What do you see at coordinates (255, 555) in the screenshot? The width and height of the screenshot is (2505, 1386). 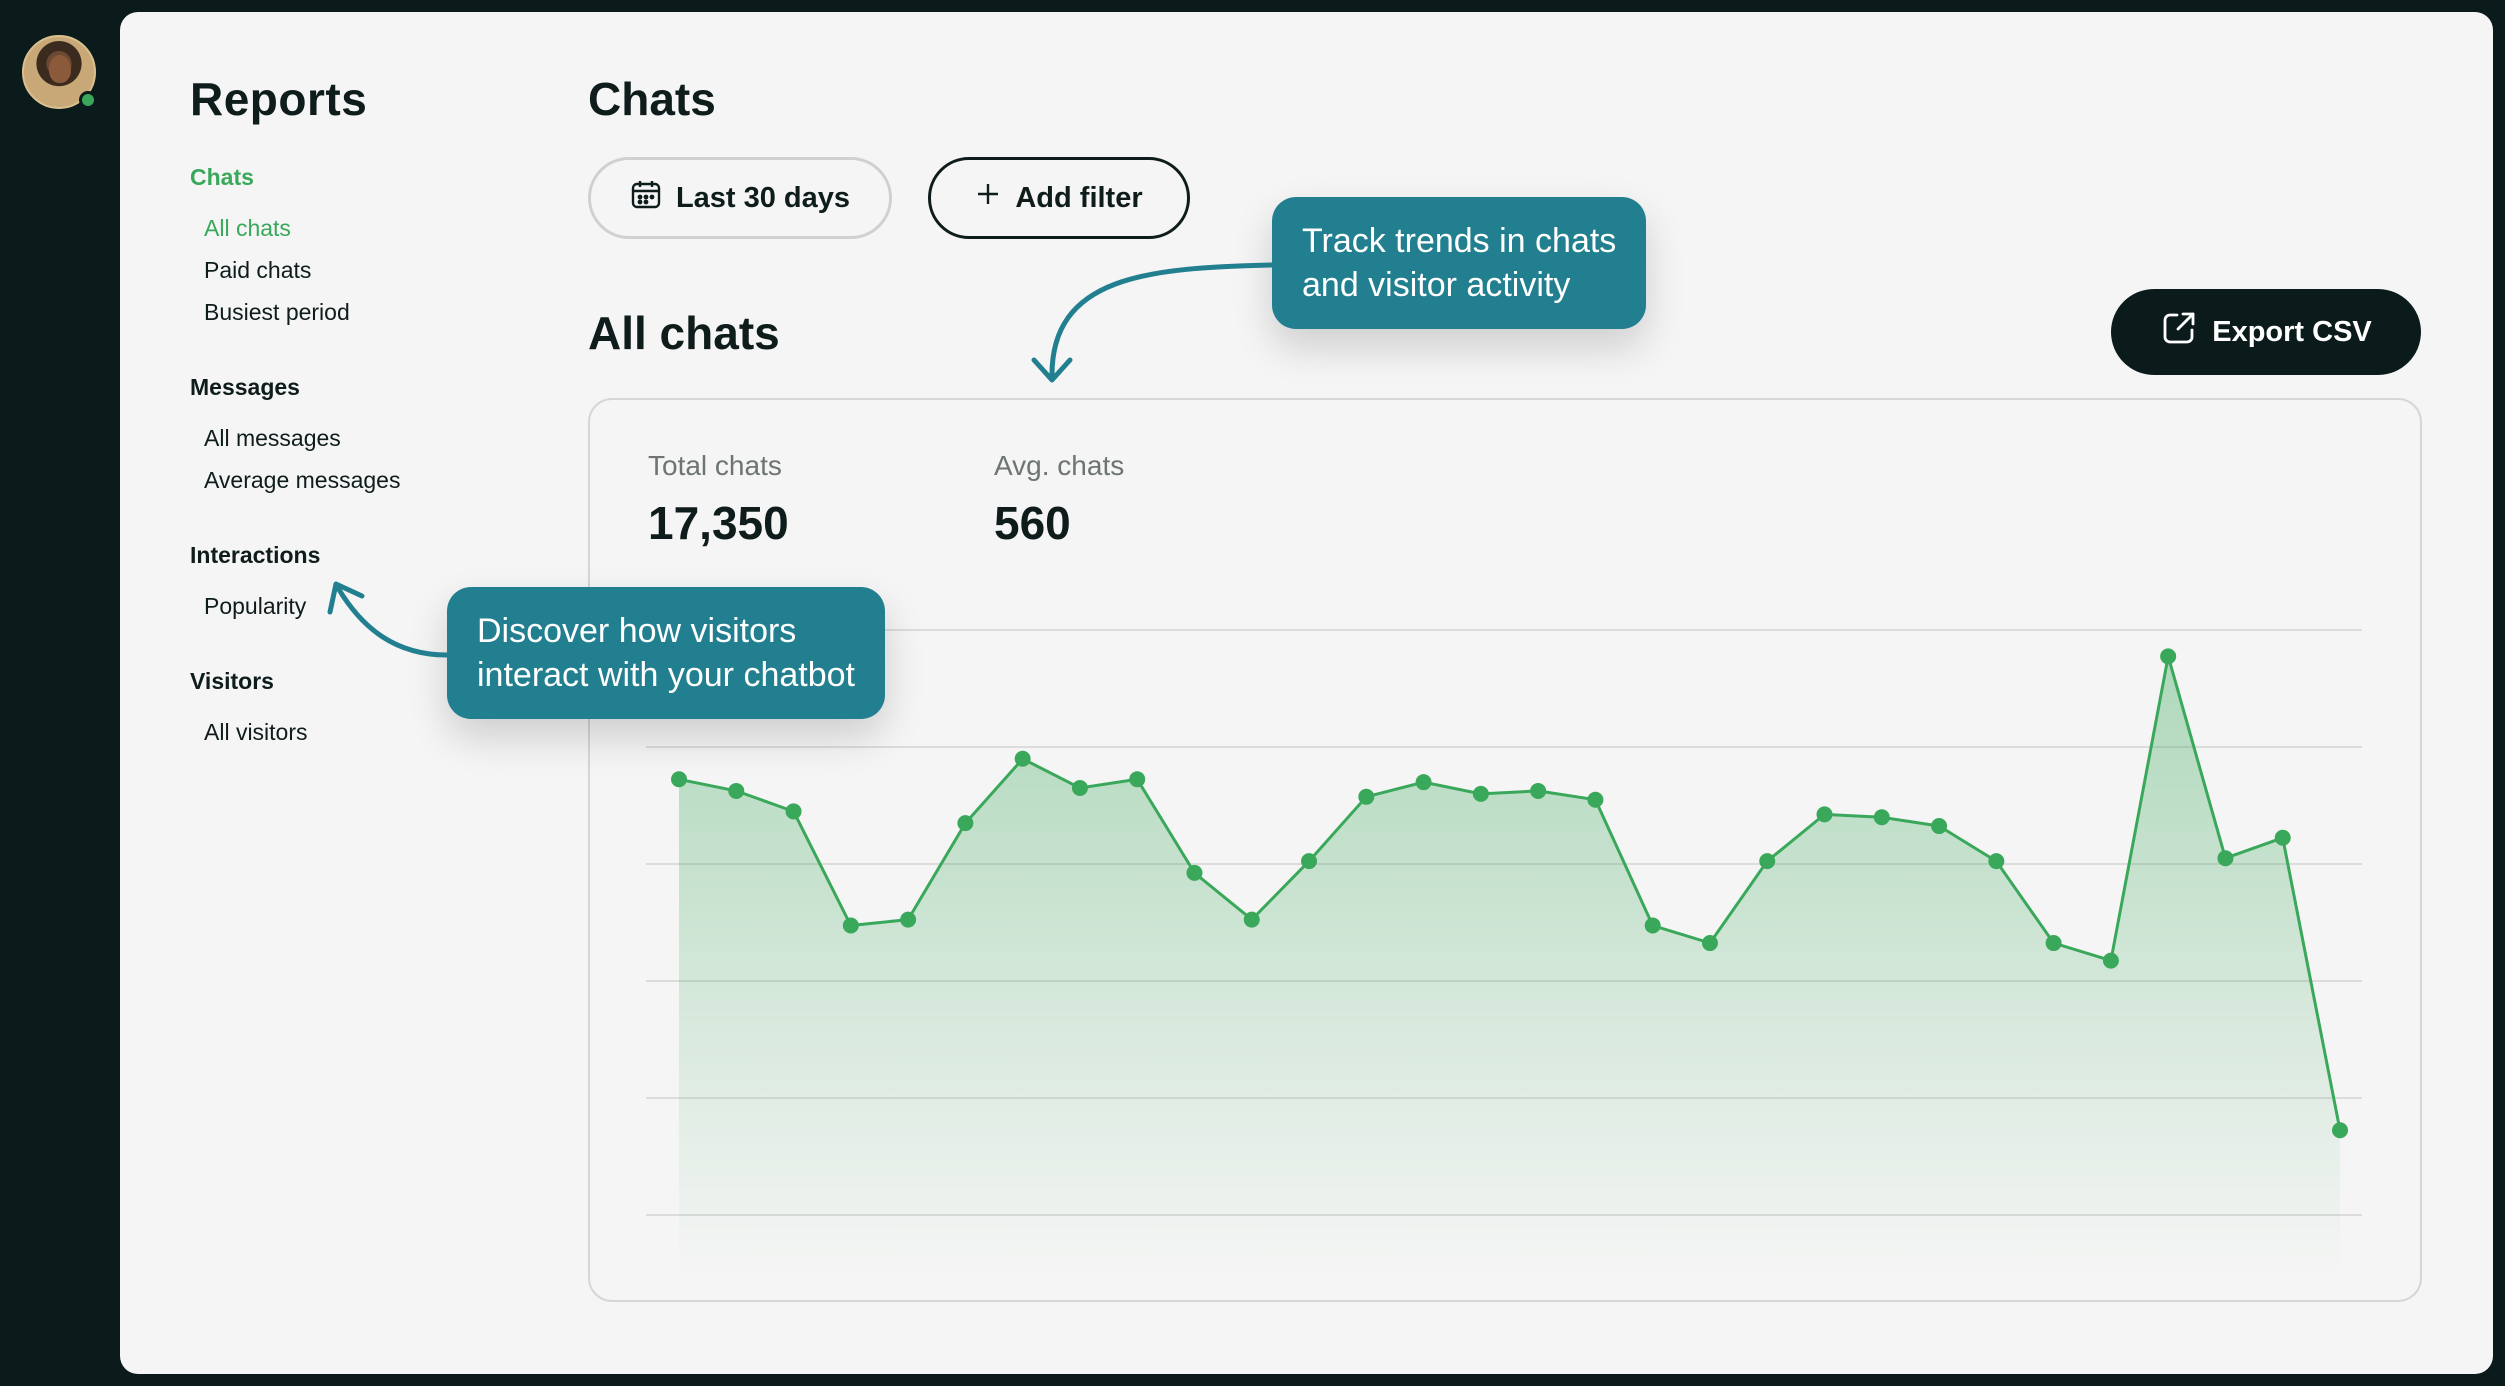 I see `sidebar-group-interactions: Interactions` at bounding box center [255, 555].